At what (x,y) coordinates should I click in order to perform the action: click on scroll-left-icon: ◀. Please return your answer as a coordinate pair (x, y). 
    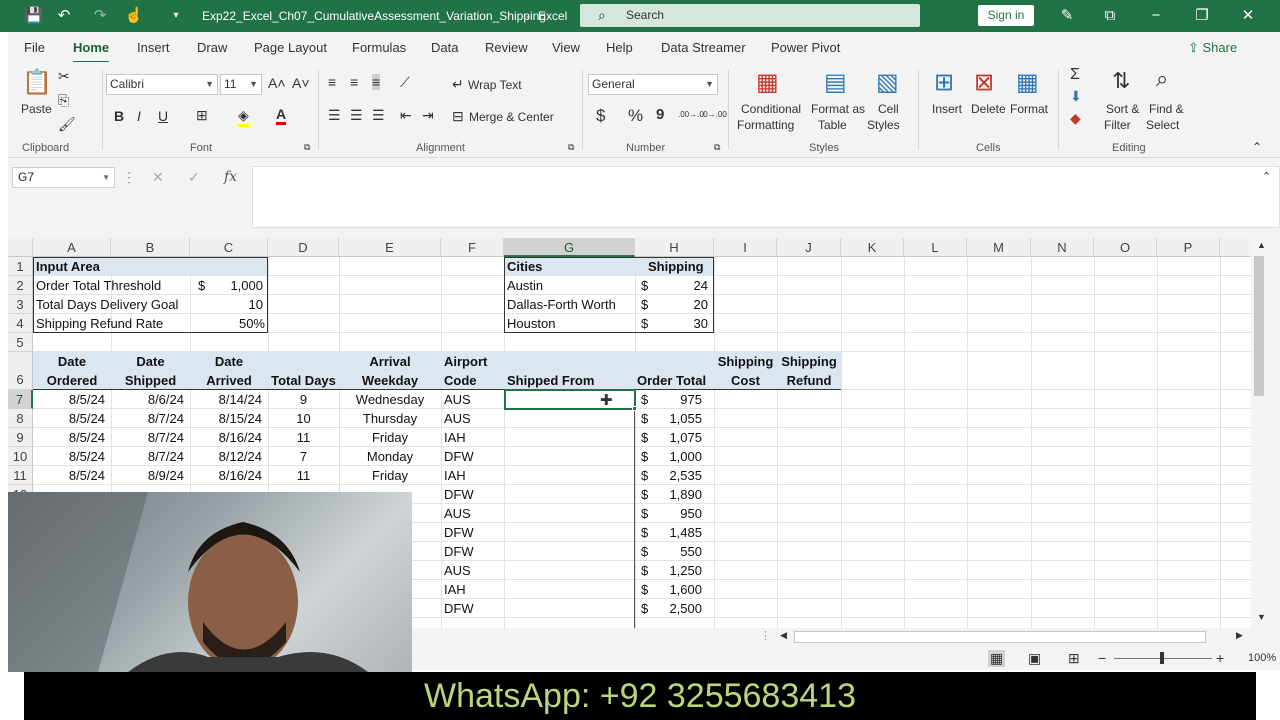
    Looking at the image, I should click on (783, 635).